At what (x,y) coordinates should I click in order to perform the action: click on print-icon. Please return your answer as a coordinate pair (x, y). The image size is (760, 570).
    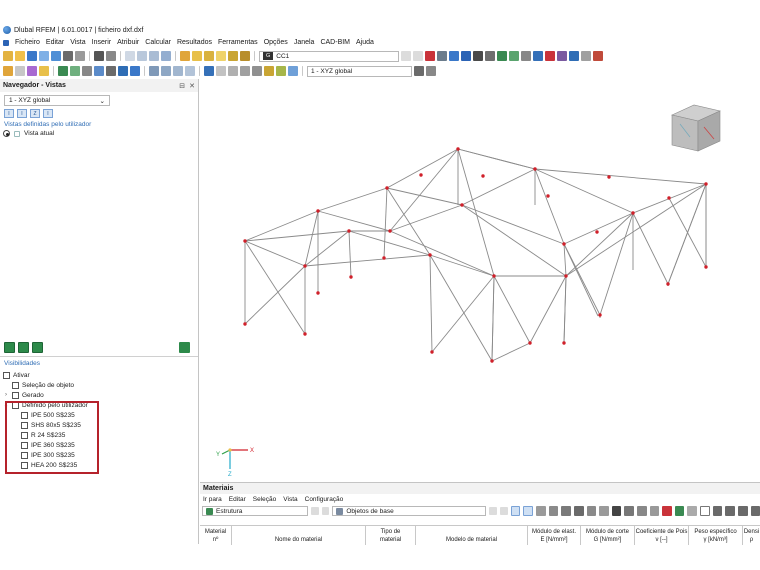
    Looking at the image, I should click on (68, 56).